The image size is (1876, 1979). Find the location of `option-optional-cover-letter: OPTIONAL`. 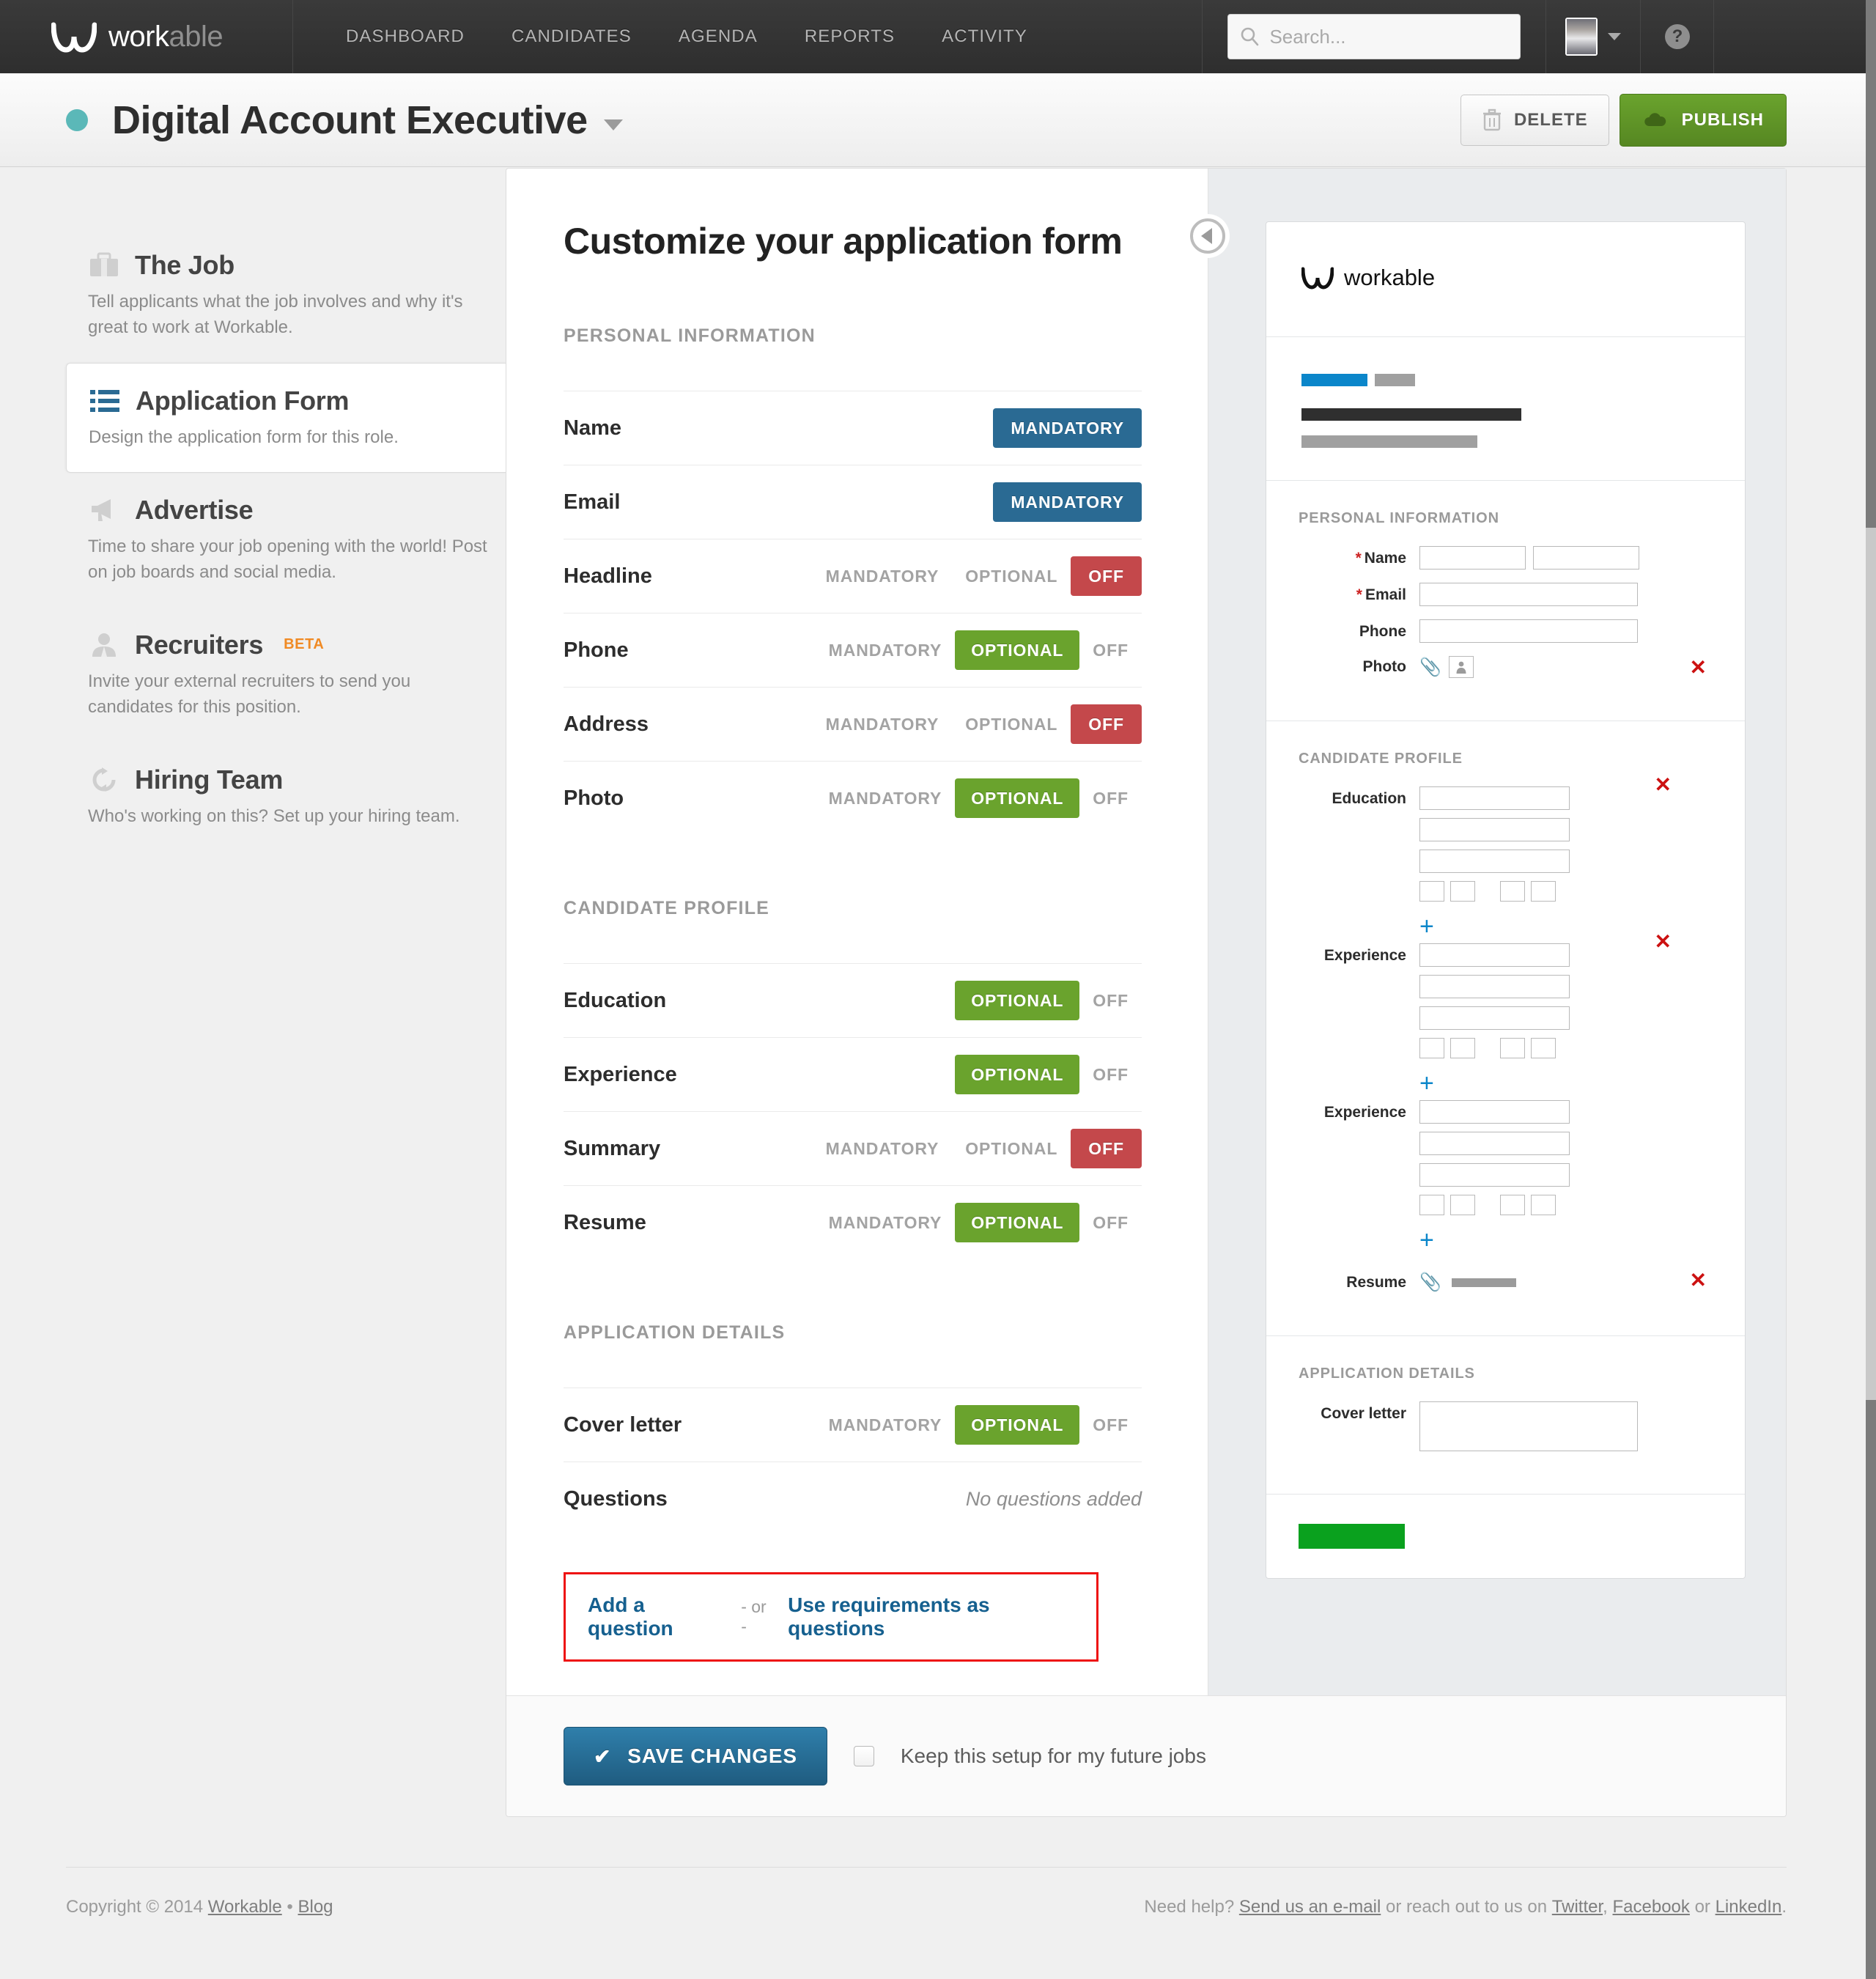

option-optional-cover-letter: OPTIONAL is located at coordinates (1017, 1425).